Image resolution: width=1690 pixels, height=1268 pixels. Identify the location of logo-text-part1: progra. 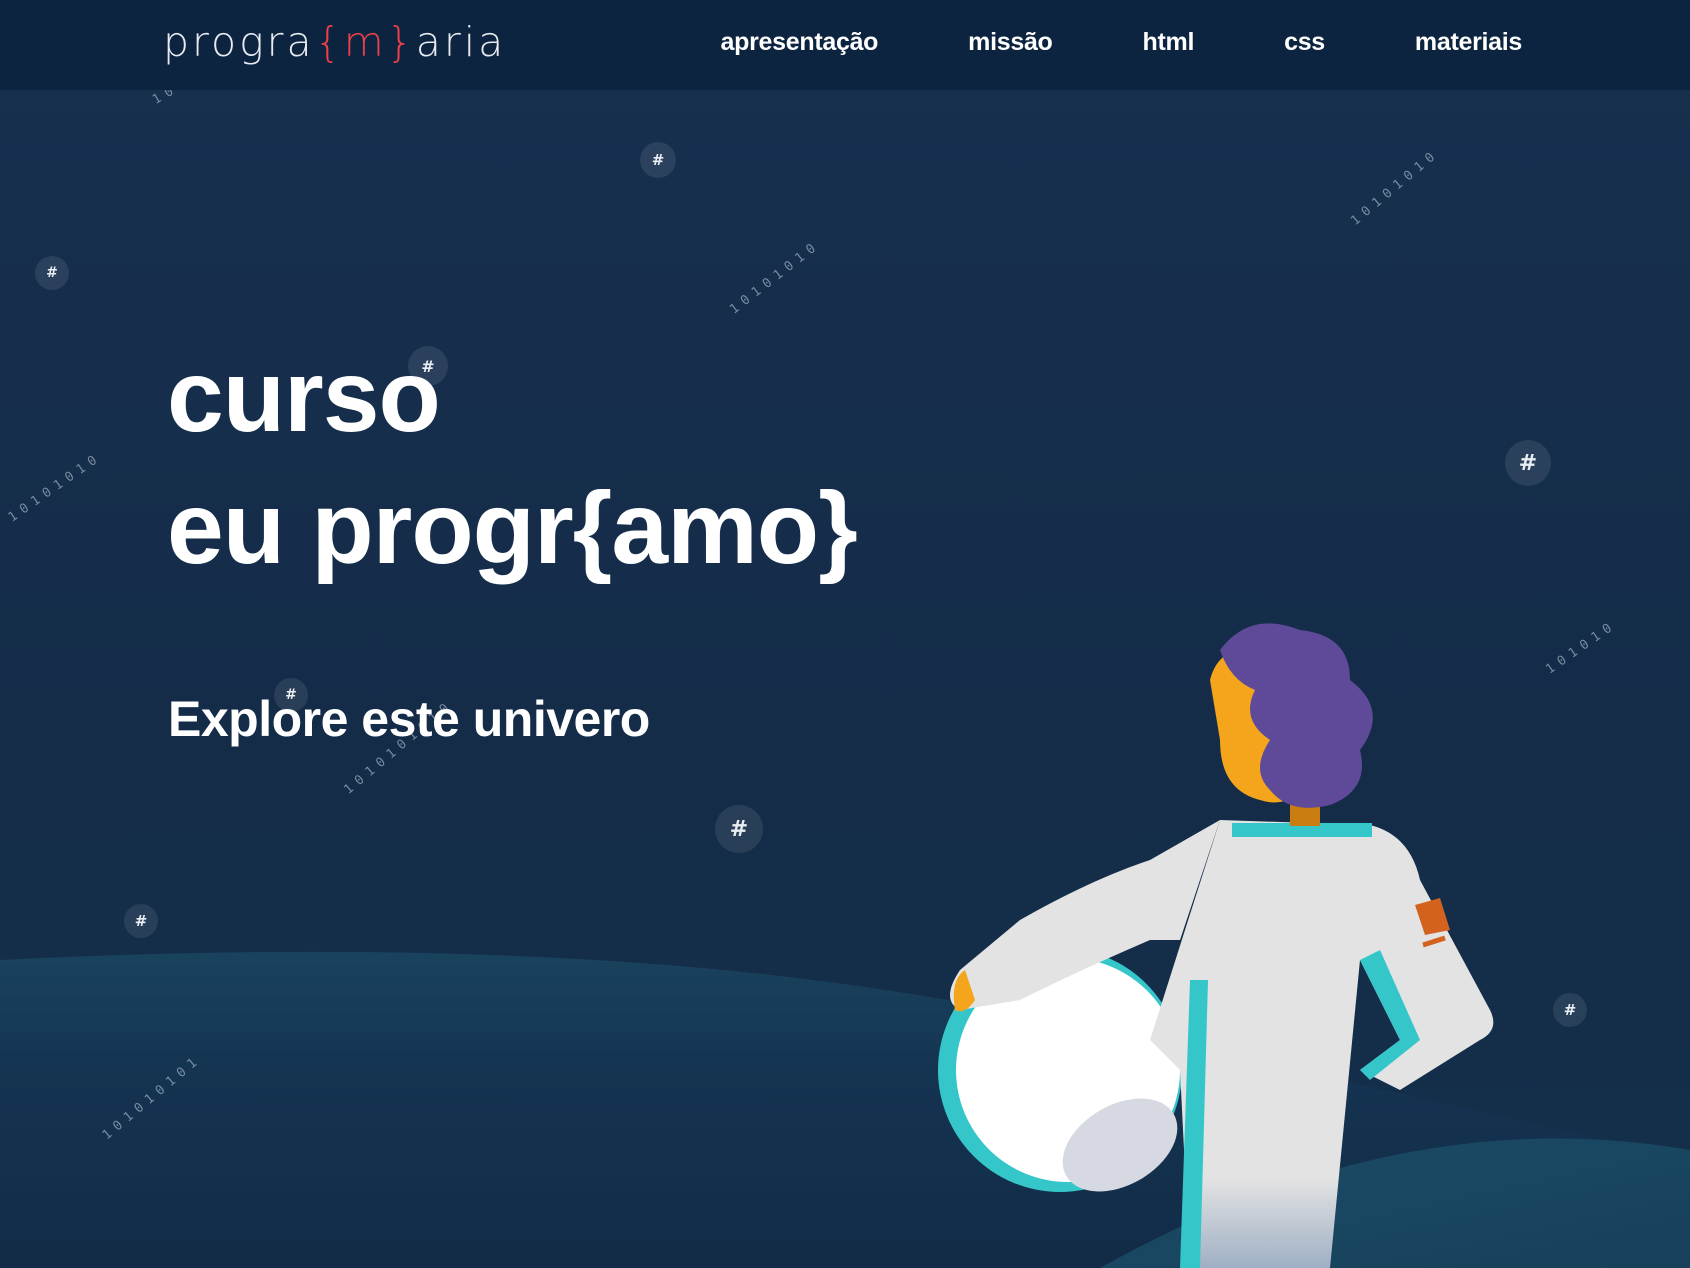
(239, 42).